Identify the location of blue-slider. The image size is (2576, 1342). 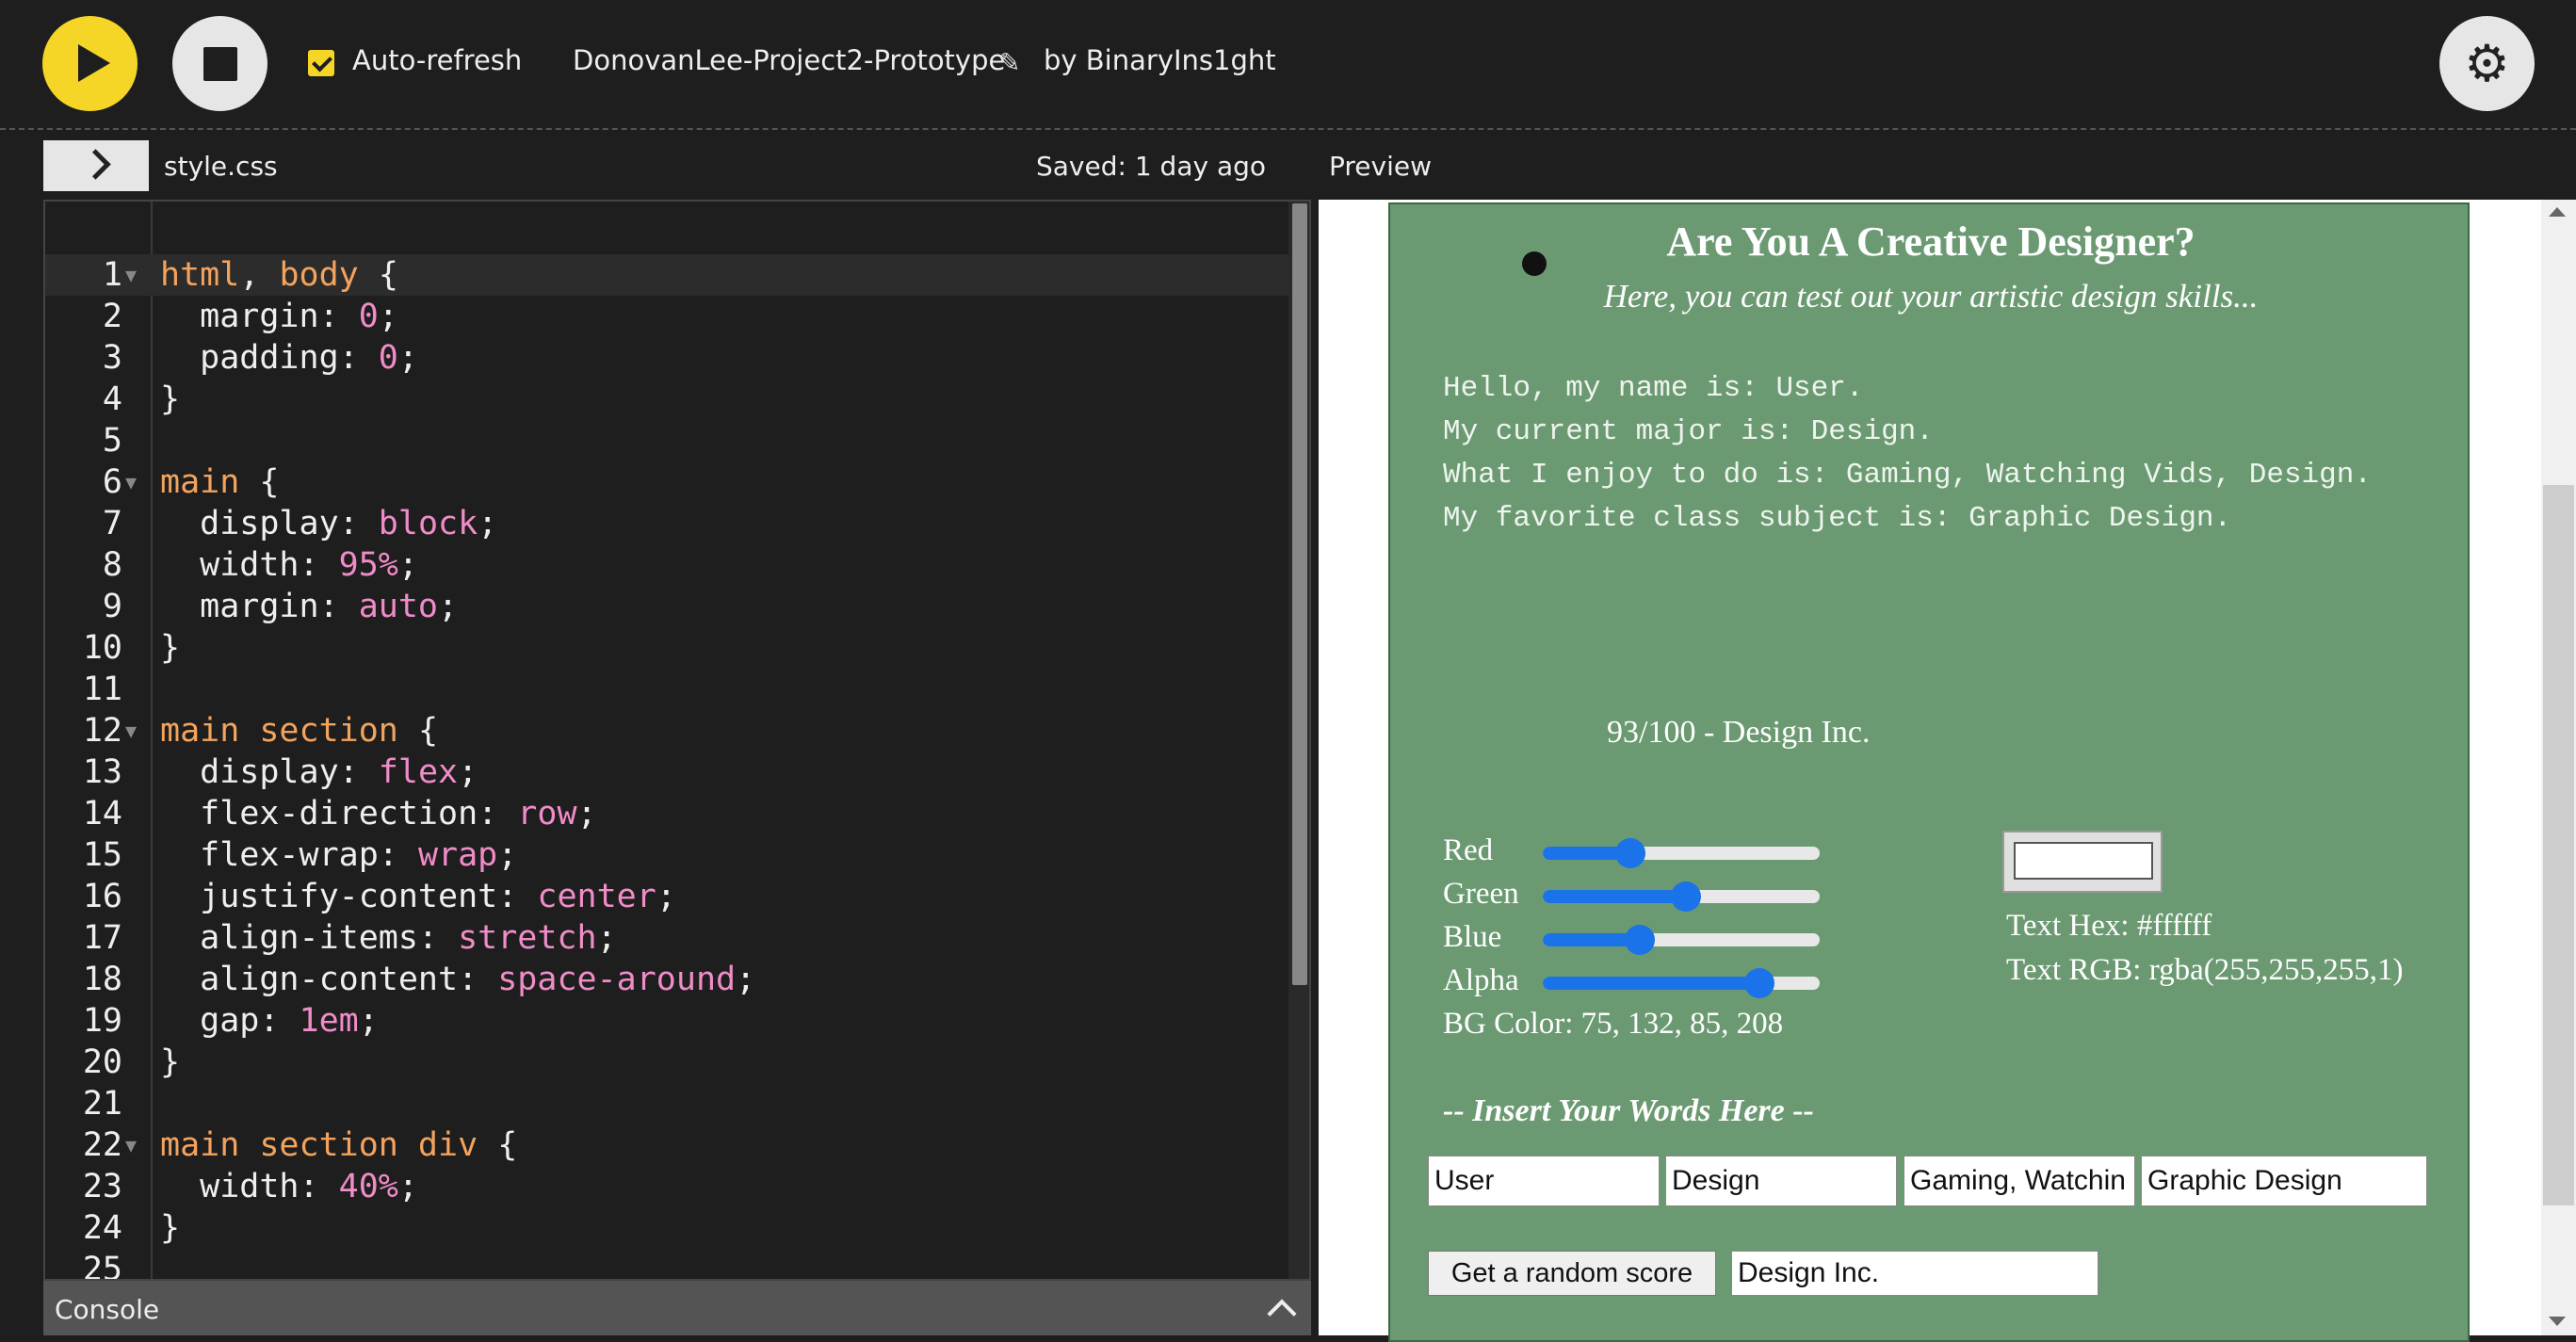
(1681, 940).